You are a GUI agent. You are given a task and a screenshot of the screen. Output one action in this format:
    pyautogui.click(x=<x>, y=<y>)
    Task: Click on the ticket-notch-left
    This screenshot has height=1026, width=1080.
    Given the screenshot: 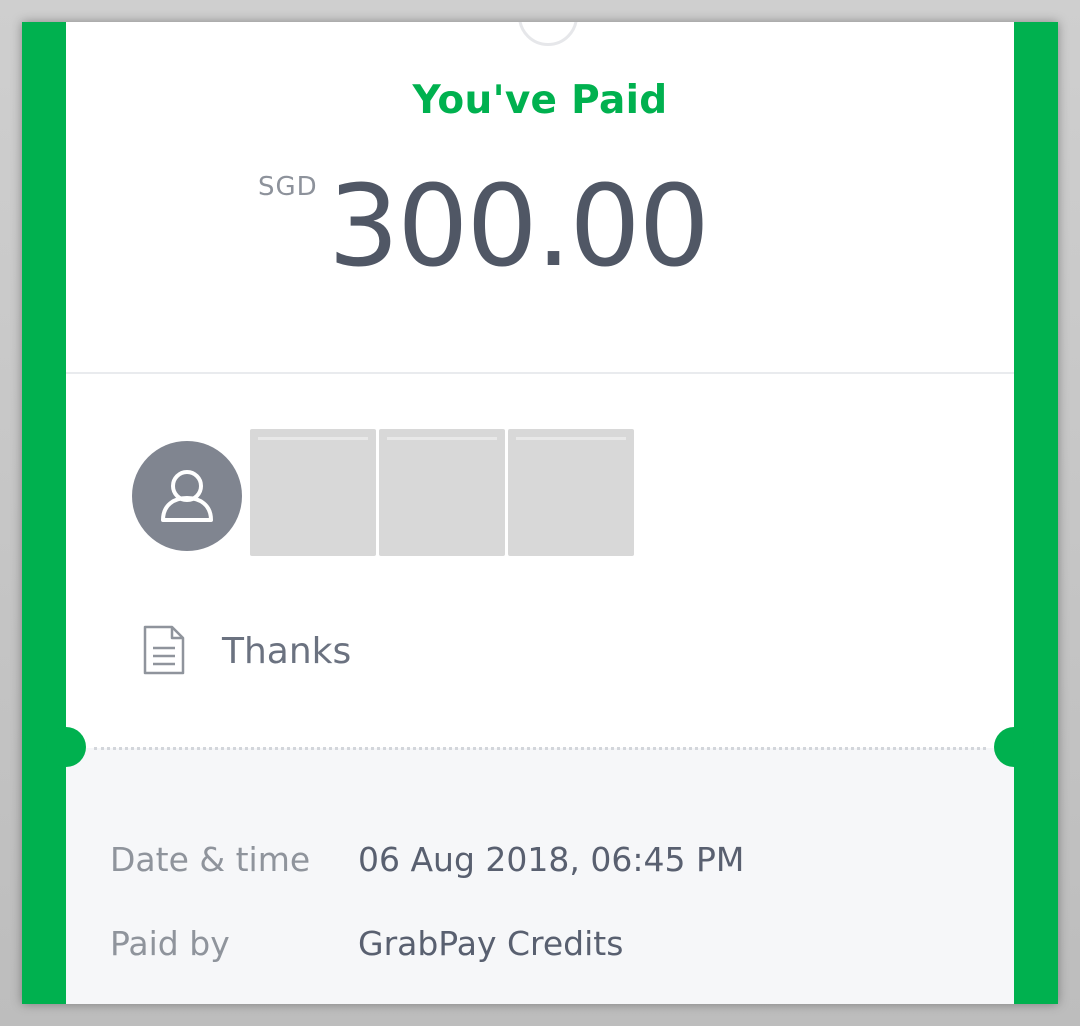 What is the action you would take?
    pyautogui.click(x=66, y=747)
    